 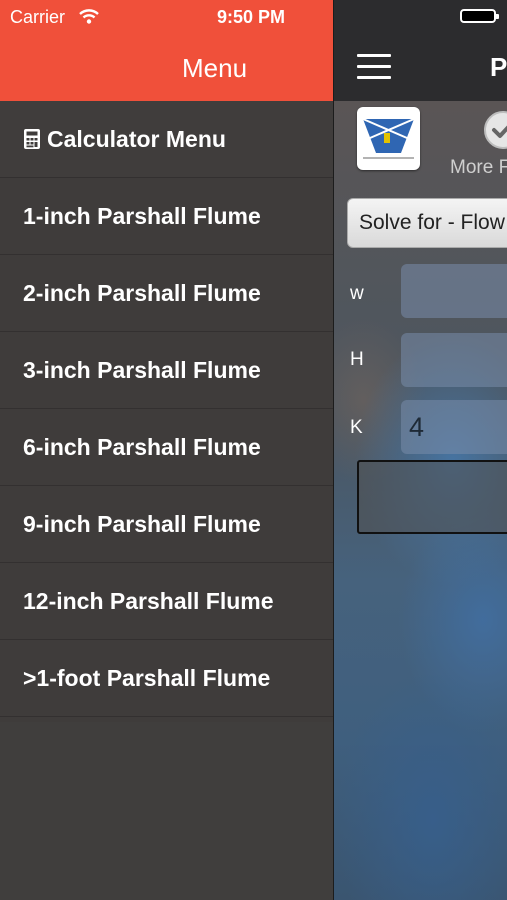 What do you see at coordinates (454, 427) in the screenshot?
I see `k-input: 4` at bounding box center [454, 427].